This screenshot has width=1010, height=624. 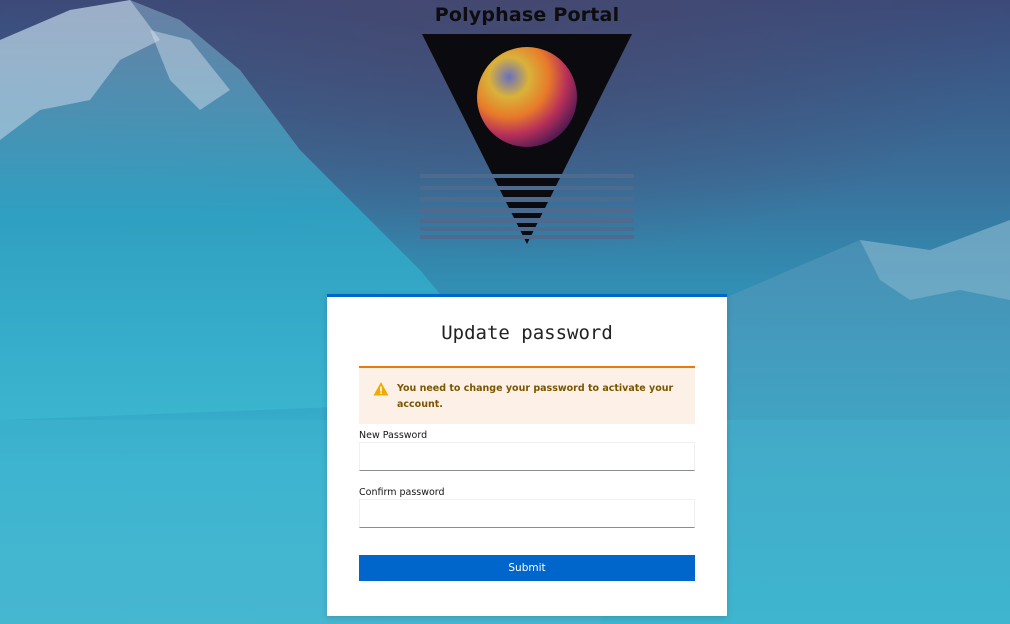 What do you see at coordinates (527, 139) in the screenshot?
I see `portal-logo` at bounding box center [527, 139].